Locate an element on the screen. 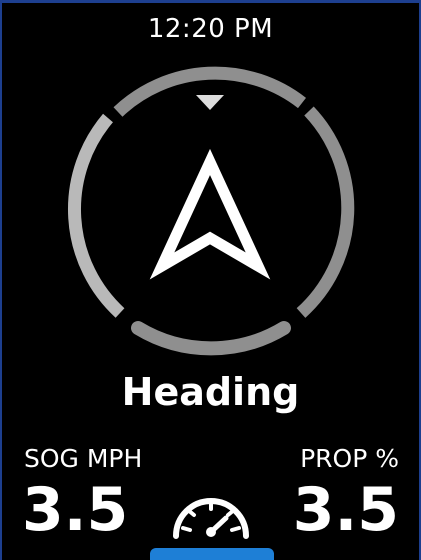  gauge-button is located at coordinates (211, 518).